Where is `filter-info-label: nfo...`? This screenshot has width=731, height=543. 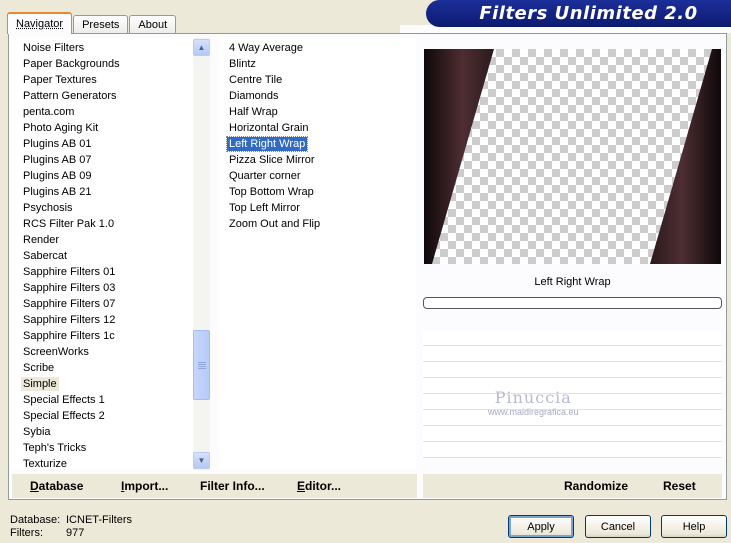
filter-info-label: nfo... is located at coordinates (250, 486).